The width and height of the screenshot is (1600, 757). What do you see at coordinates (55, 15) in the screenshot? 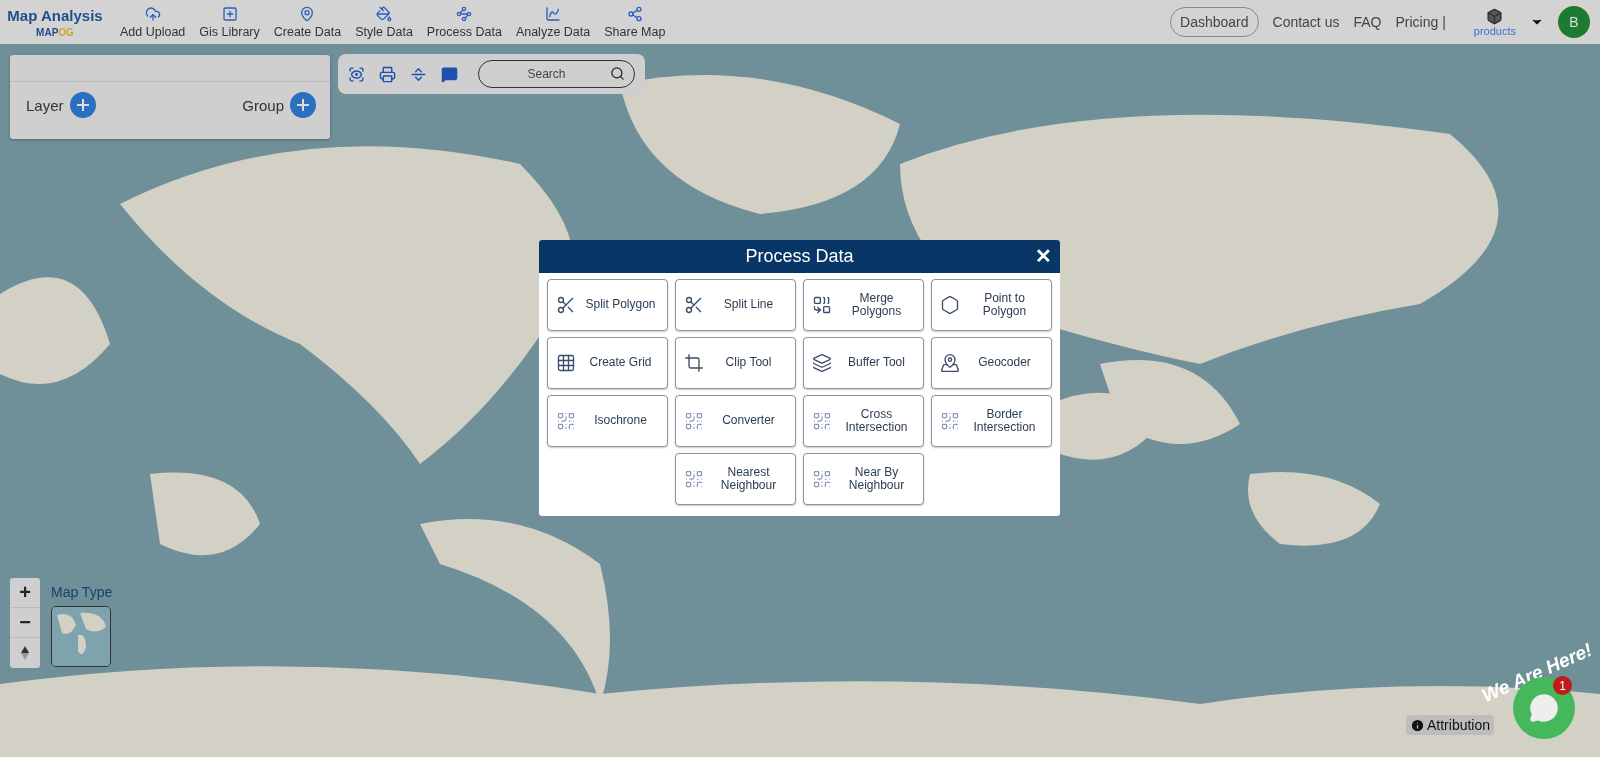
I see `app-title: Map Analysis` at bounding box center [55, 15].